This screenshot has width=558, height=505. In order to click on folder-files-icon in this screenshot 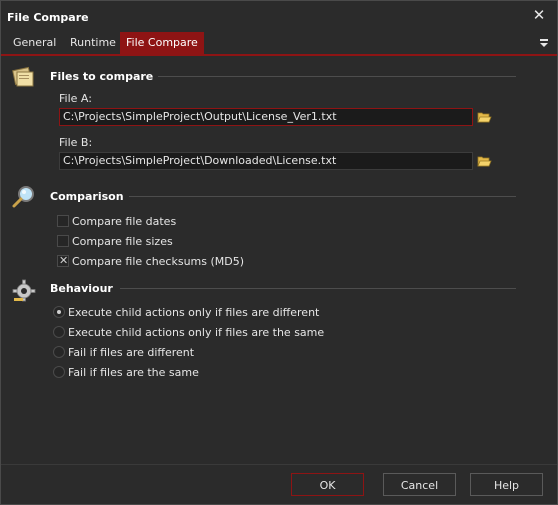, I will do `click(24, 77)`.